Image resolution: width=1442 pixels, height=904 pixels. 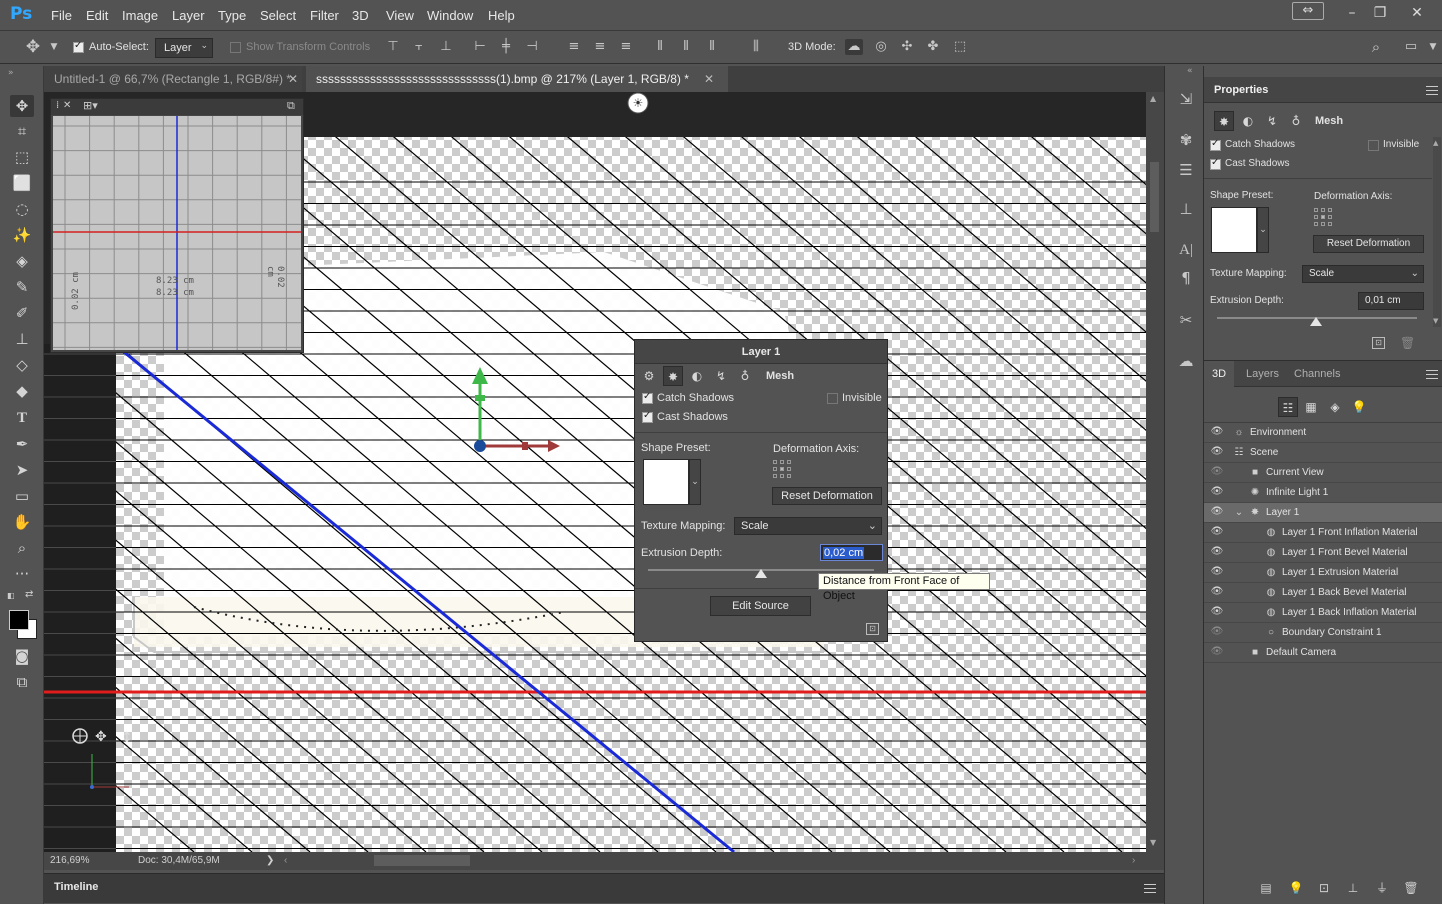 What do you see at coordinates (1317, 374) in the screenshot?
I see `tab-channels: Channels` at bounding box center [1317, 374].